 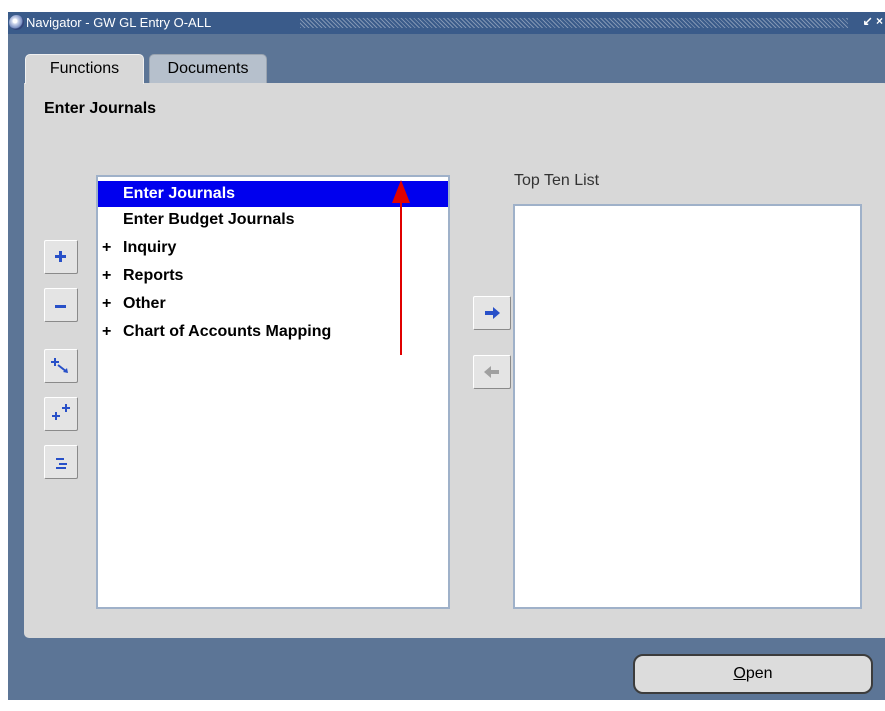 What do you see at coordinates (150, 247) in the screenshot?
I see `list-item-label: Inquiry` at bounding box center [150, 247].